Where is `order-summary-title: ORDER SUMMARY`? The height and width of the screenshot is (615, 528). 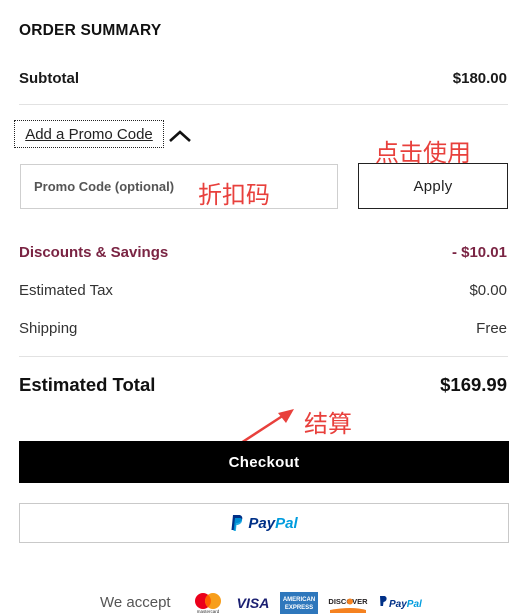
order-summary-title: ORDER SUMMARY is located at coordinates (90, 30).